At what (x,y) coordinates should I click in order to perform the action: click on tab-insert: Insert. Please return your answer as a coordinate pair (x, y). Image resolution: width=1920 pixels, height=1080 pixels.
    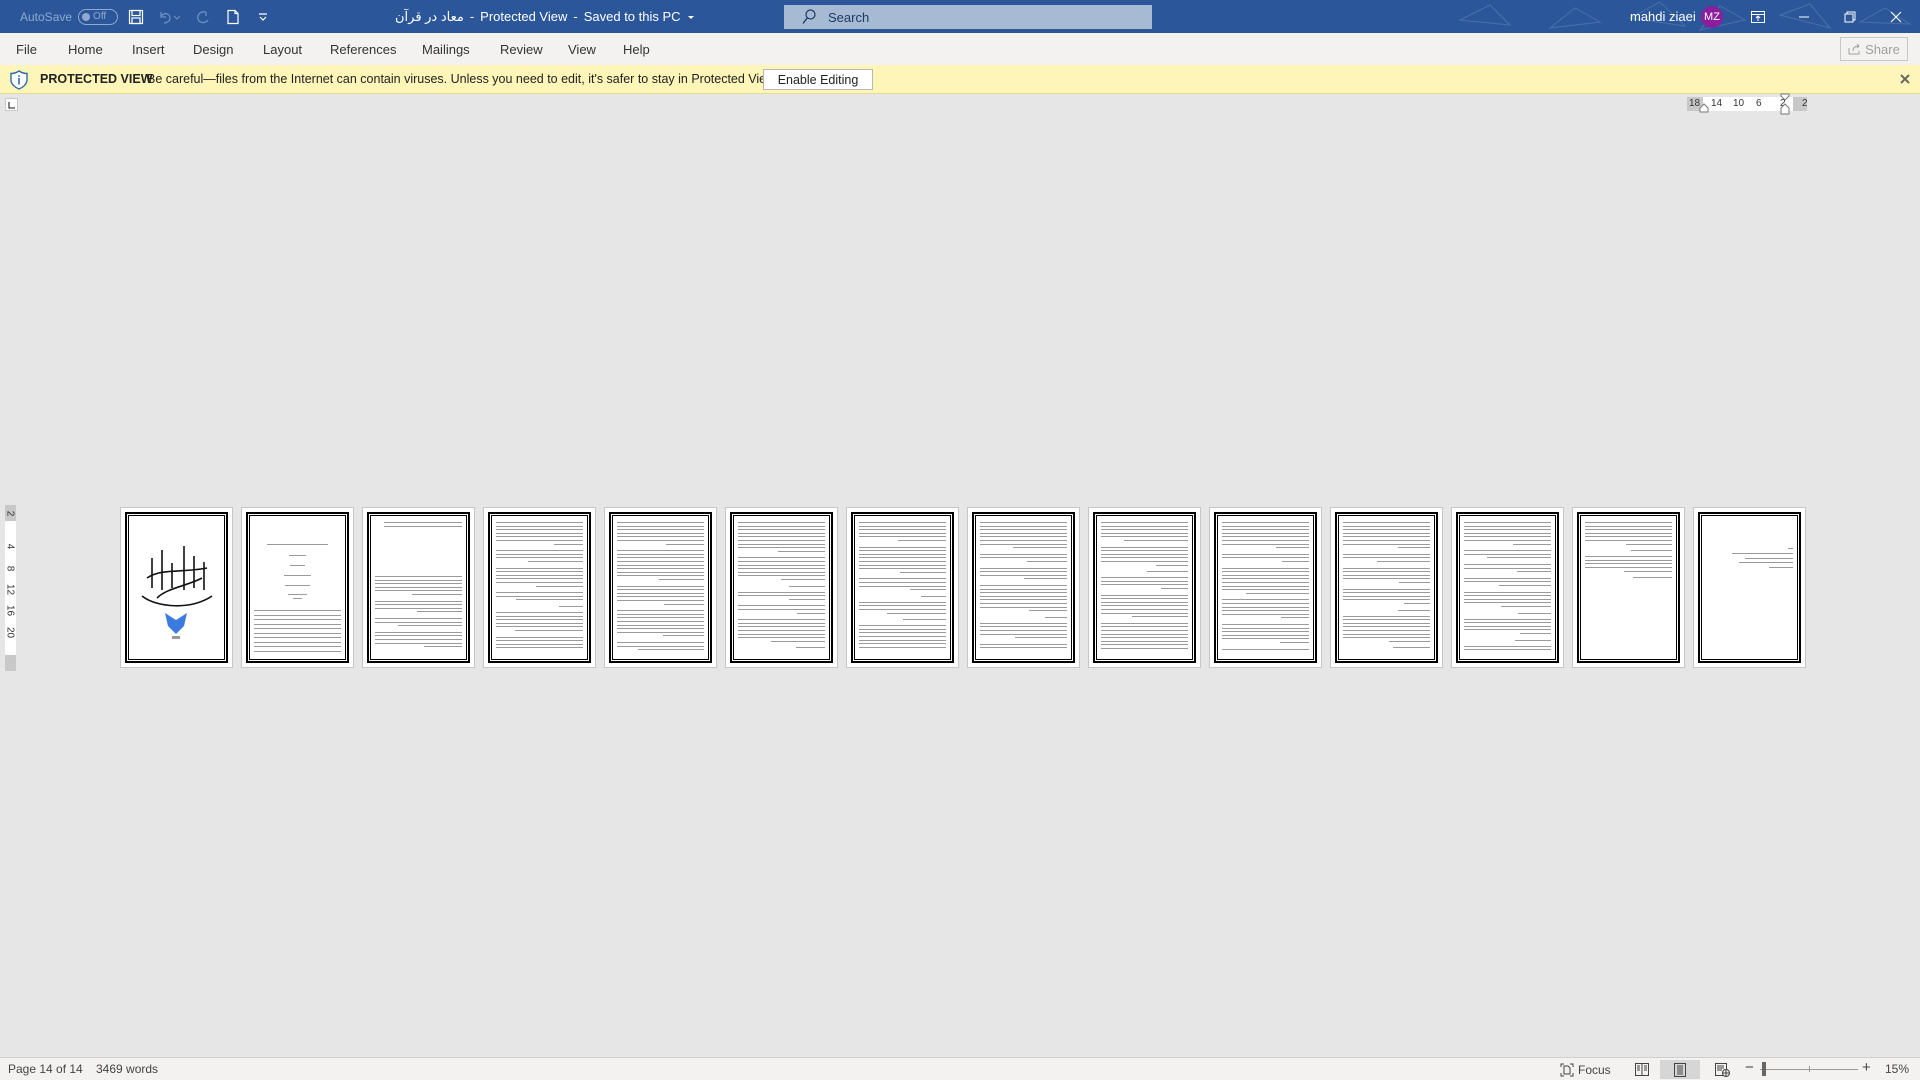
    Looking at the image, I should click on (148, 49).